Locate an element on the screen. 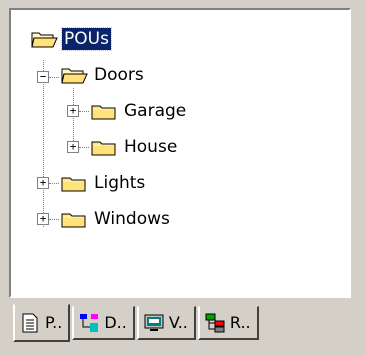 Image resolution: width=366 pixels, height=356 pixels. tree-node-label: Windows is located at coordinates (132, 219).